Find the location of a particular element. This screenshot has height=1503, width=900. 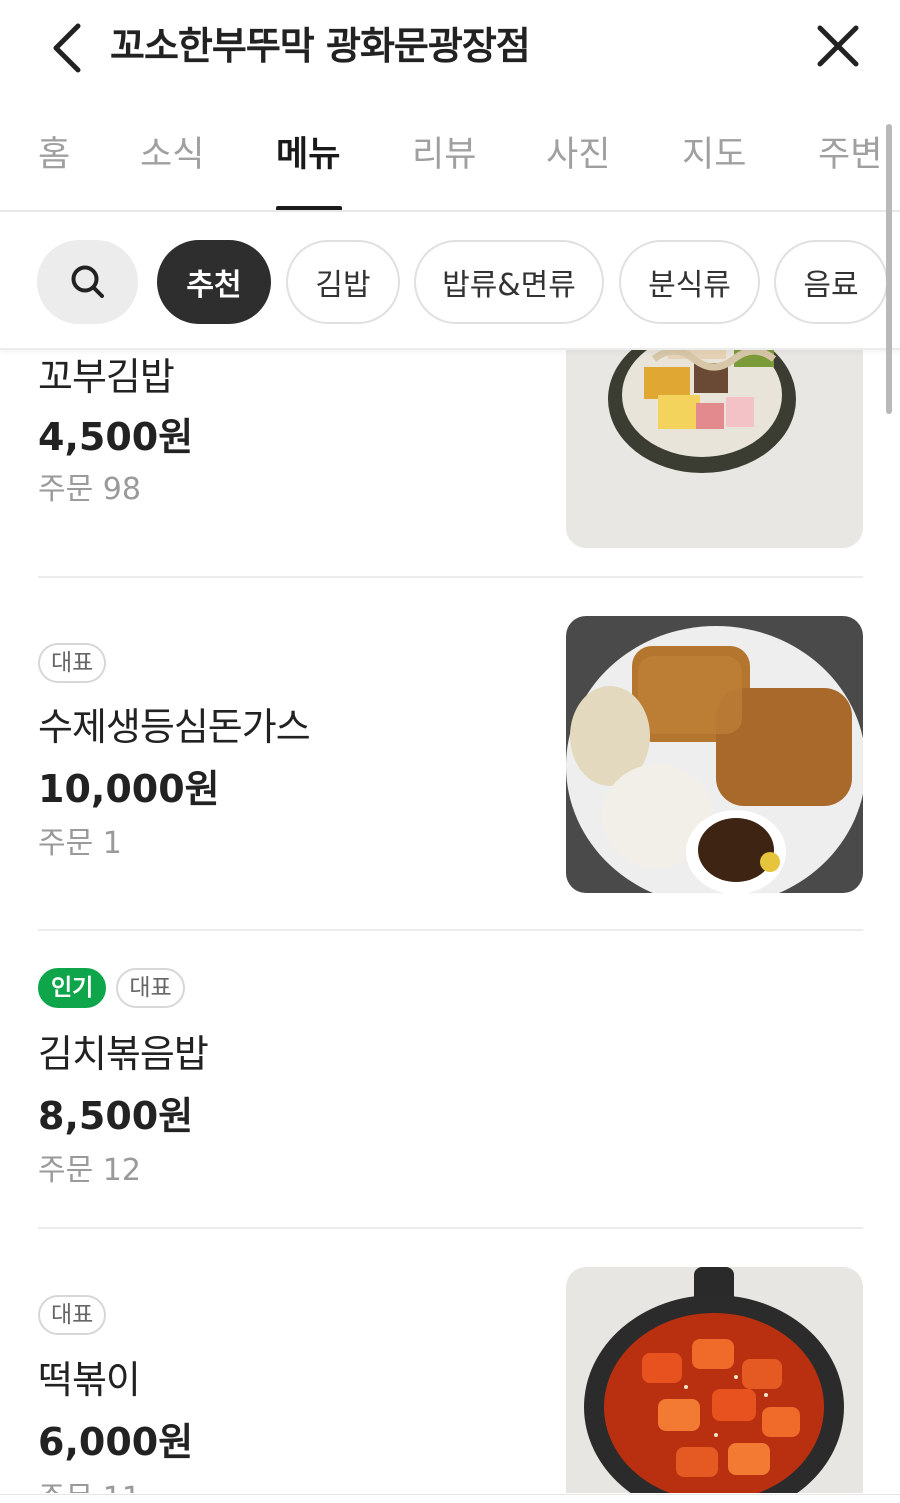

chip-drinks: 음료 is located at coordinates (831, 282).